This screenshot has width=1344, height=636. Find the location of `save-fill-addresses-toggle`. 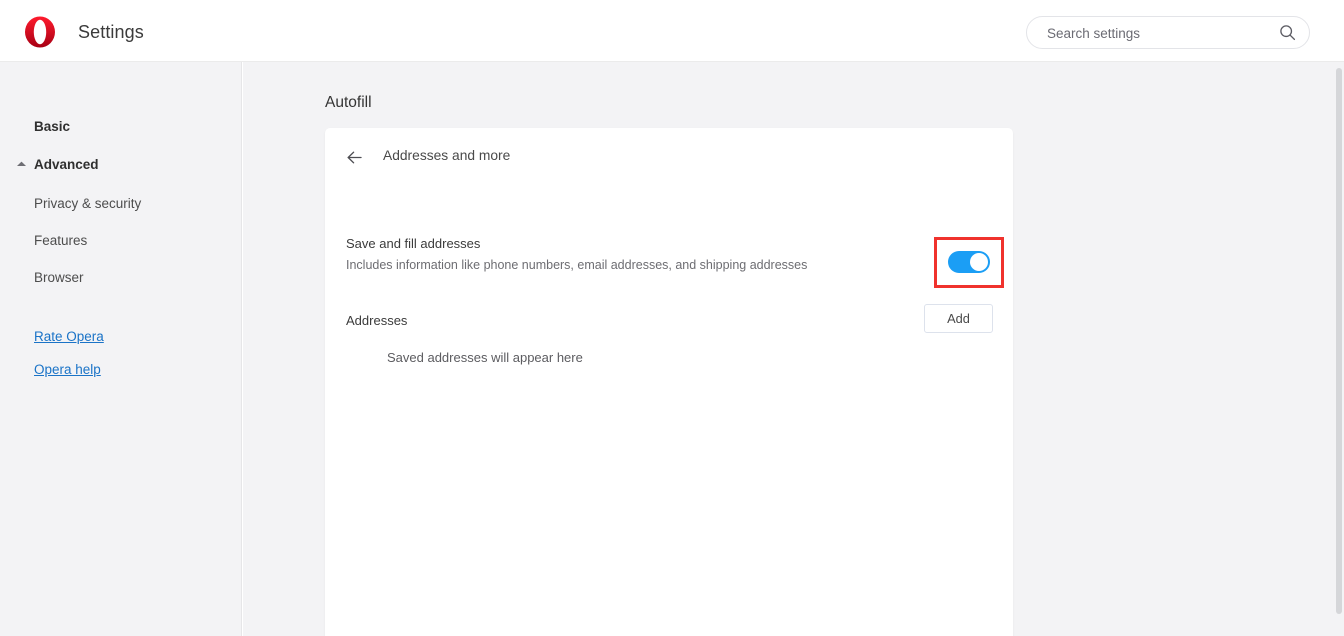

save-fill-addresses-toggle is located at coordinates (969, 262).